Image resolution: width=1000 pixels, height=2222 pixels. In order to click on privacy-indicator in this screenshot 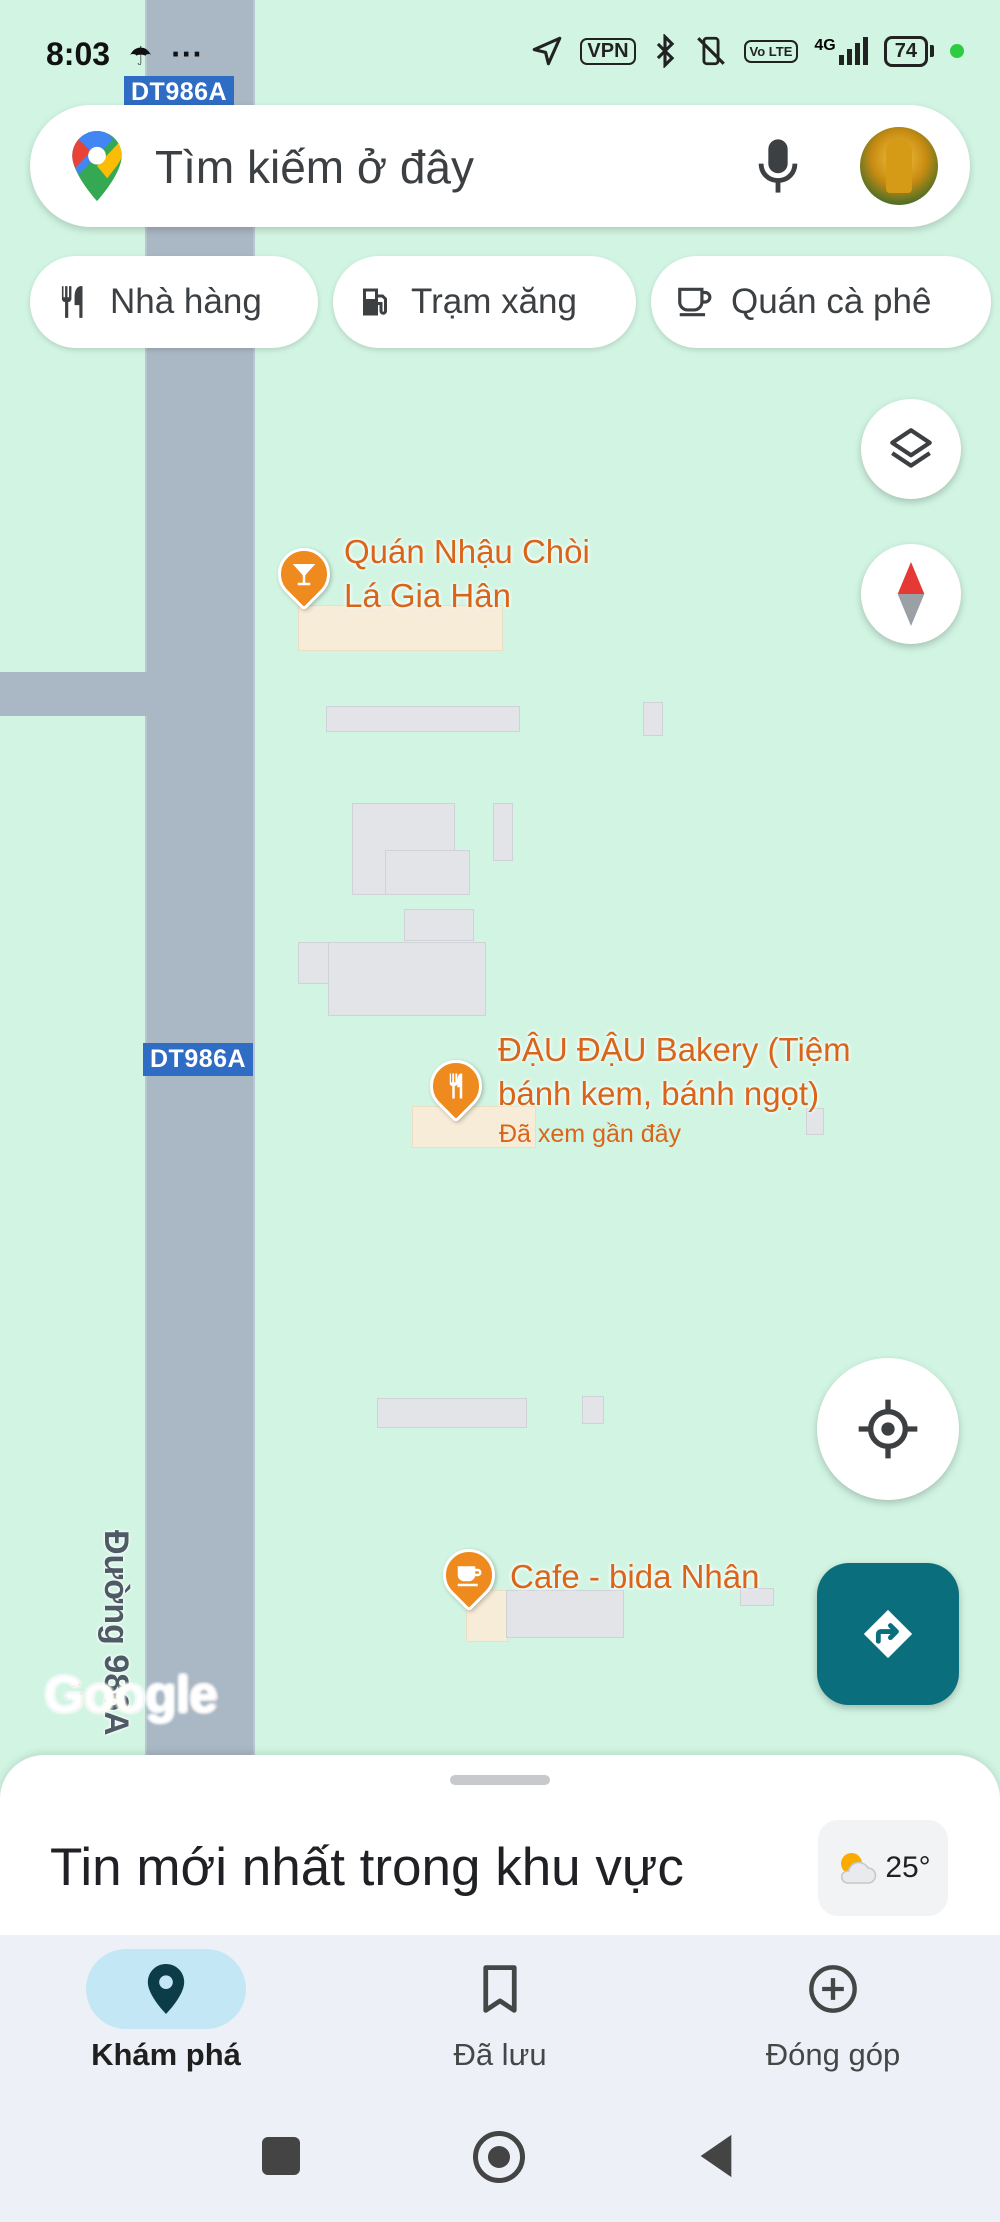, I will do `click(957, 51)`.